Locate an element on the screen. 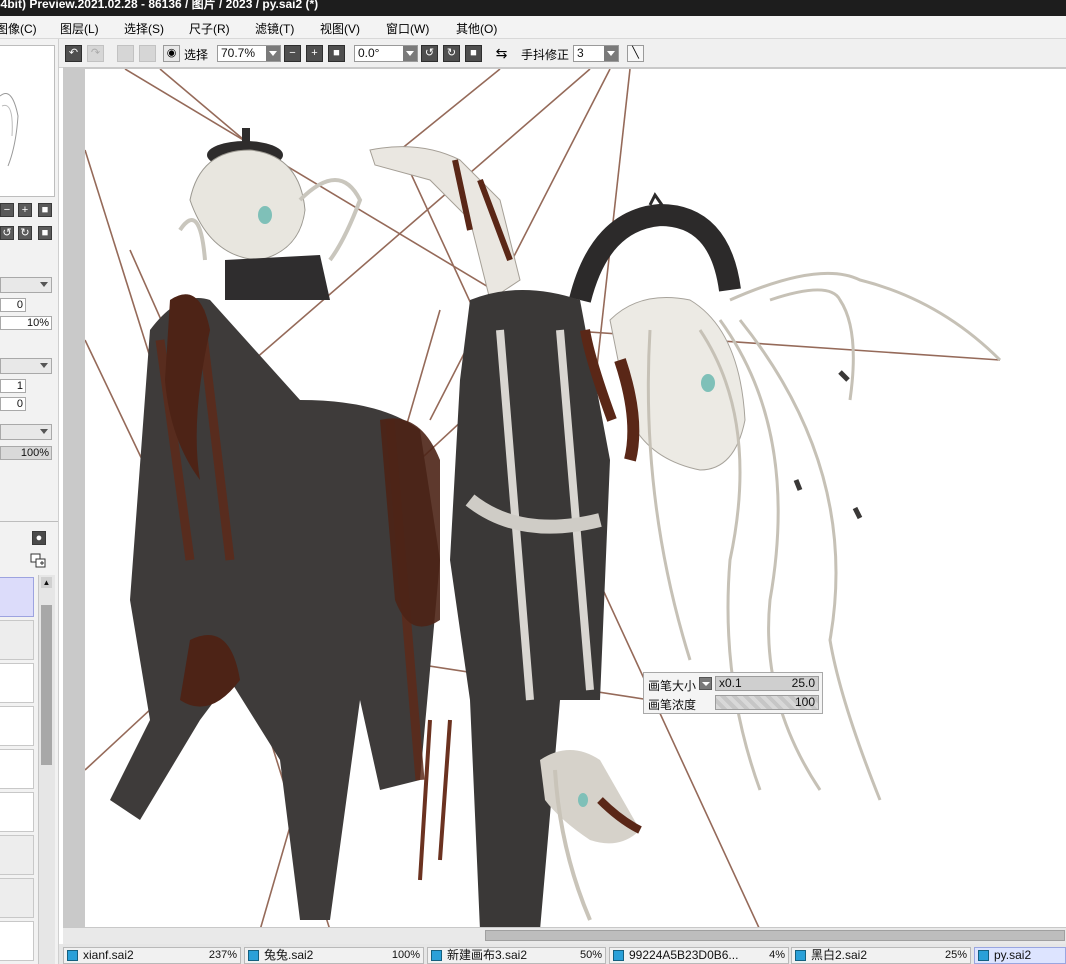 This screenshot has height=964, width=1066. layer-field-4: 0 is located at coordinates (13, 404).